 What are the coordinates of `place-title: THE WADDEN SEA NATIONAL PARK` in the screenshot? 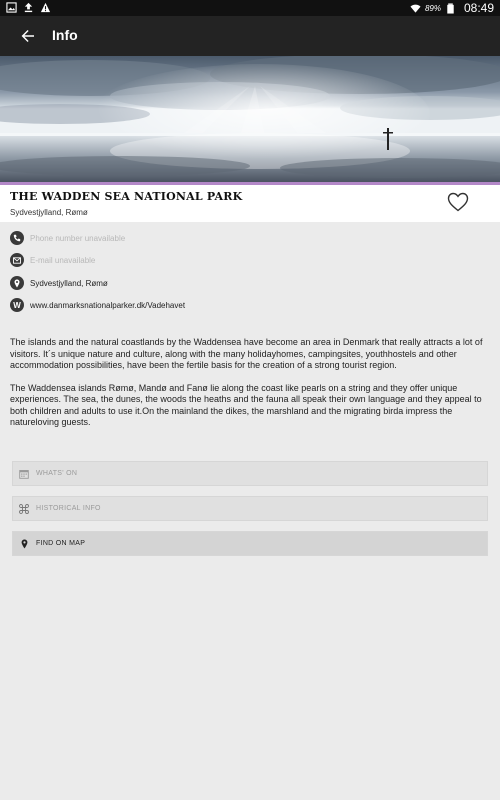 It's located at (126, 196).